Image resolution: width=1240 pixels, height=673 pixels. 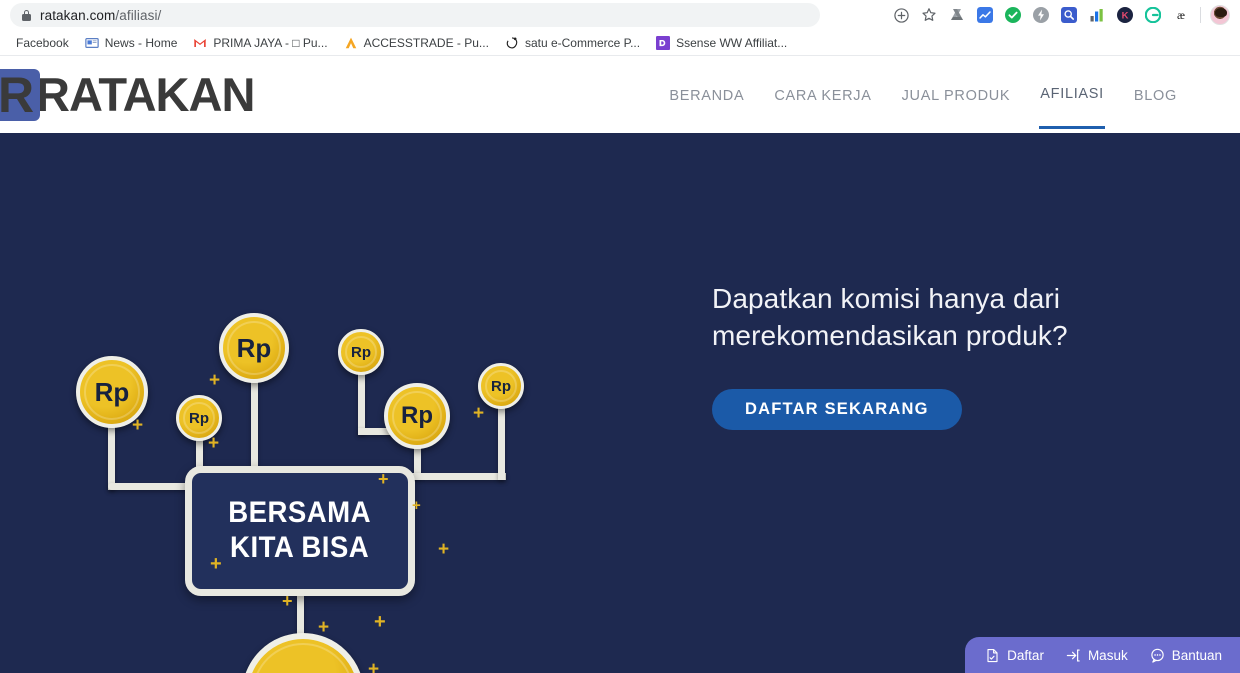 What do you see at coordinates (78, 15) in the screenshot?
I see `url-domain: ratakan.com` at bounding box center [78, 15].